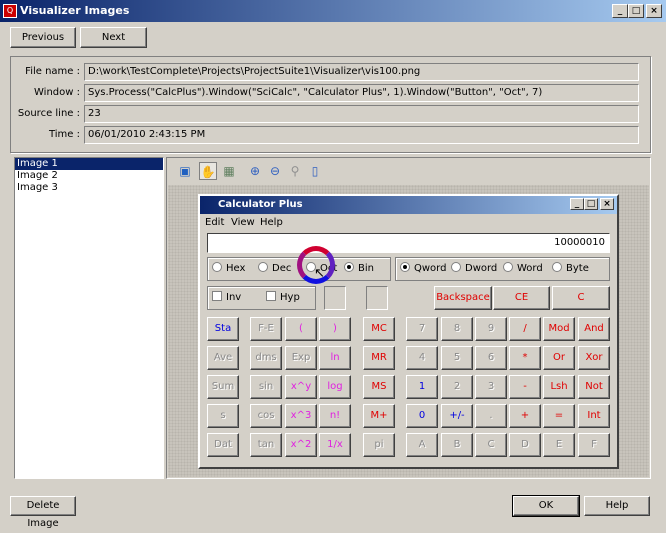 The height and width of the screenshot is (533, 666). What do you see at coordinates (379, 445) in the screenshot?
I see `calc-key: pi` at bounding box center [379, 445].